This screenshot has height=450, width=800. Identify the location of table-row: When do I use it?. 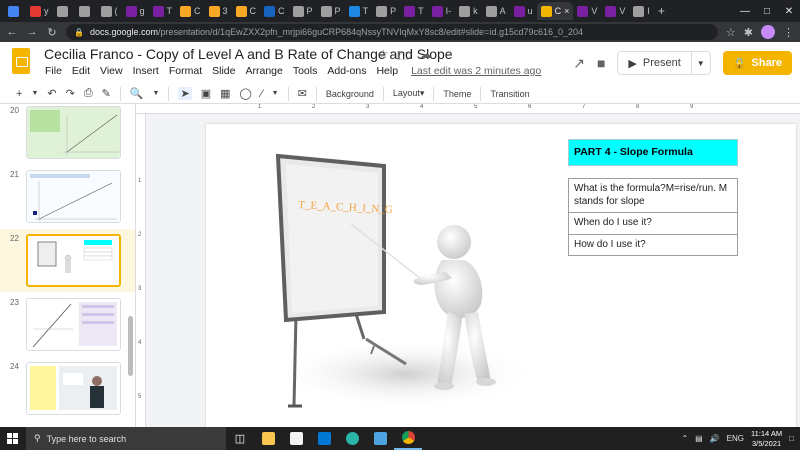
(653, 224).